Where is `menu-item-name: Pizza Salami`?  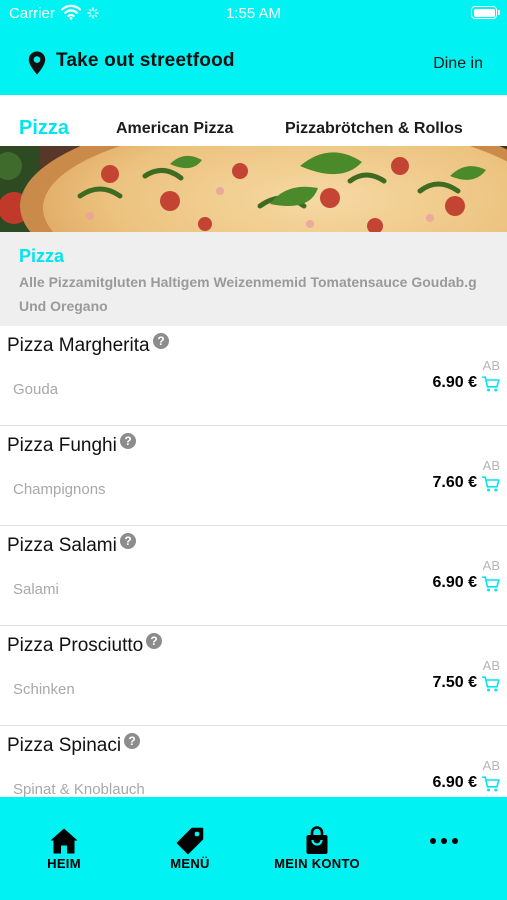
menu-item-name: Pizza Salami is located at coordinates (62, 545).